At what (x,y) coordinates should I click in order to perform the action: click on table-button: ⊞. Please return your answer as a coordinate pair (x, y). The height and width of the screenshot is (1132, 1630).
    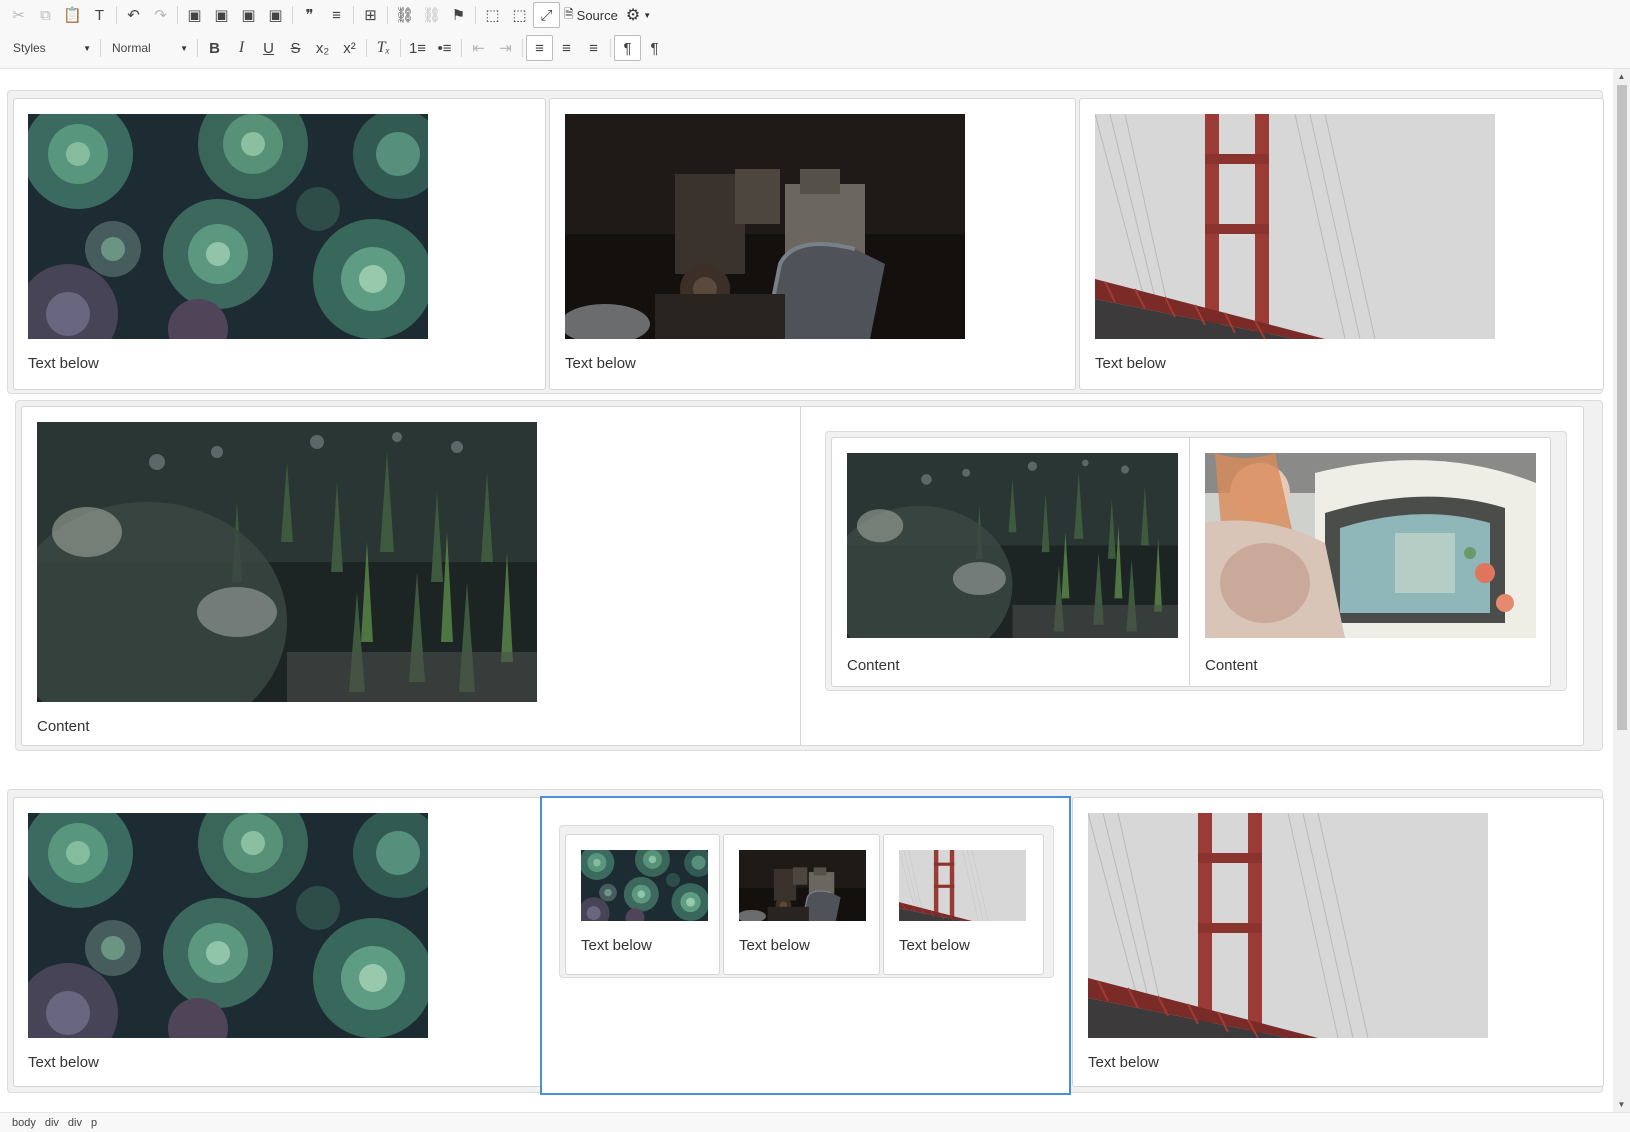
    Looking at the image, I should click on (370, 15).